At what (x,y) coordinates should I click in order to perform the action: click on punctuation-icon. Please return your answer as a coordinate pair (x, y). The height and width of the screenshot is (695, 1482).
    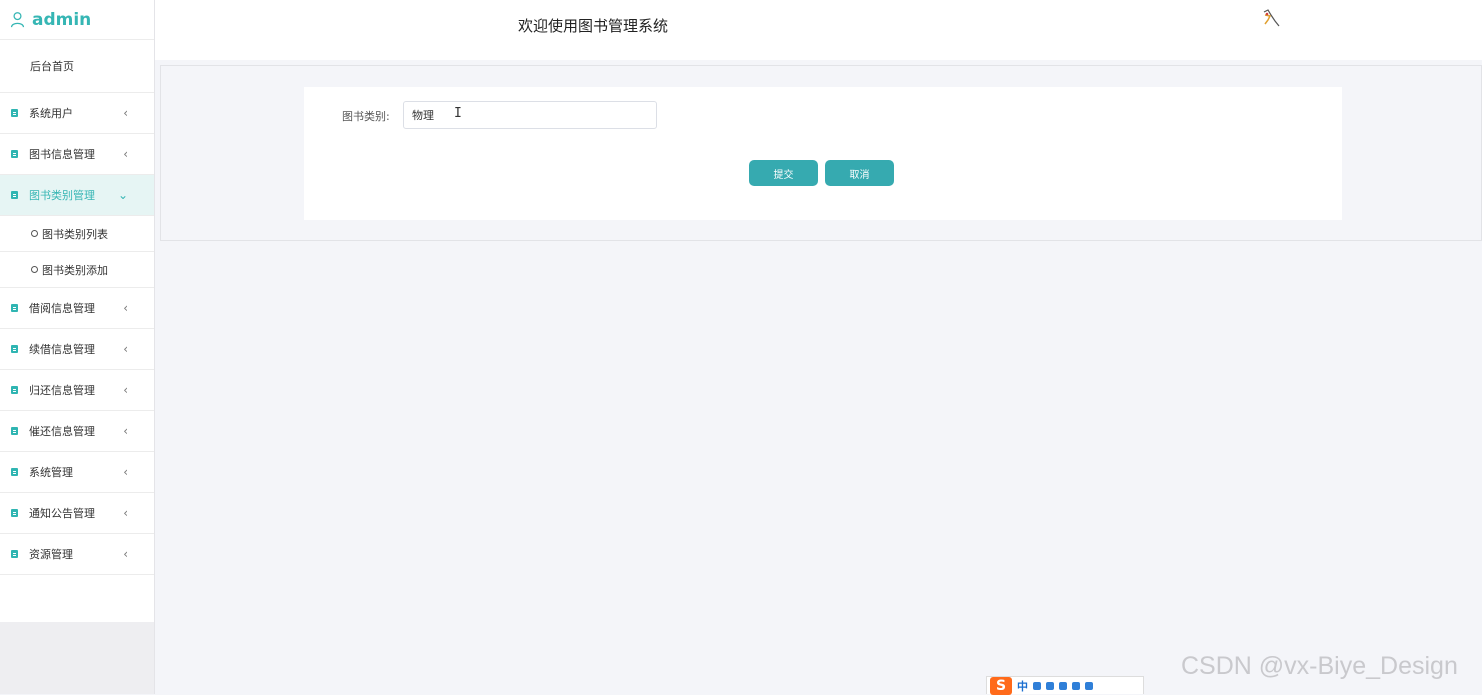
    Looking at the image, I should click on (1037, 685).